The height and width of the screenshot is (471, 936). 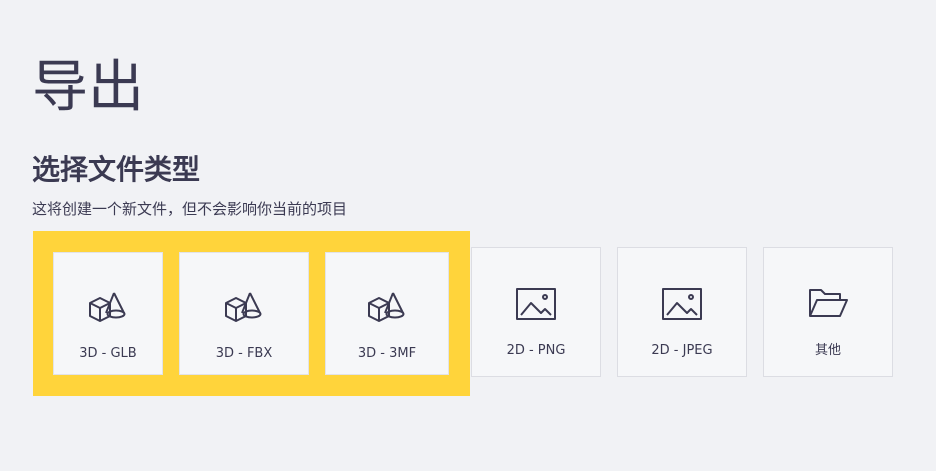 What do you see at coordinates (828, 304) in the screenshot?
I see `folder-open-icon` at bounding box center [828, 304].